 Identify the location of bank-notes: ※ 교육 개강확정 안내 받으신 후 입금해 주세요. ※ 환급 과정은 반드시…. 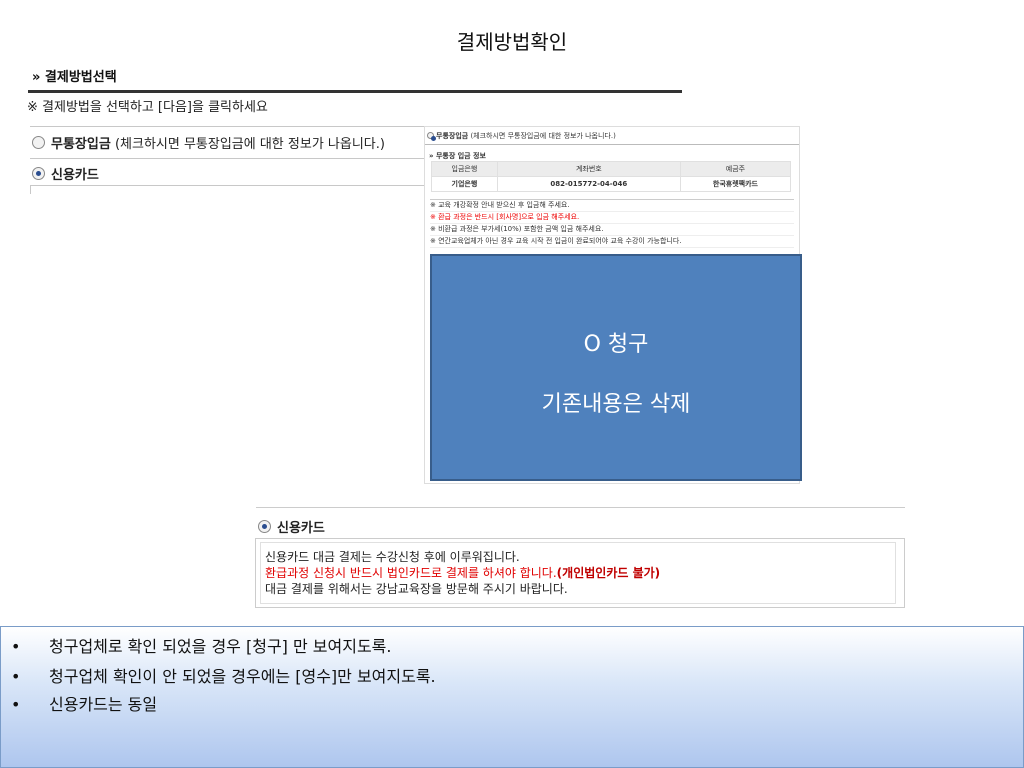
(612, 223).